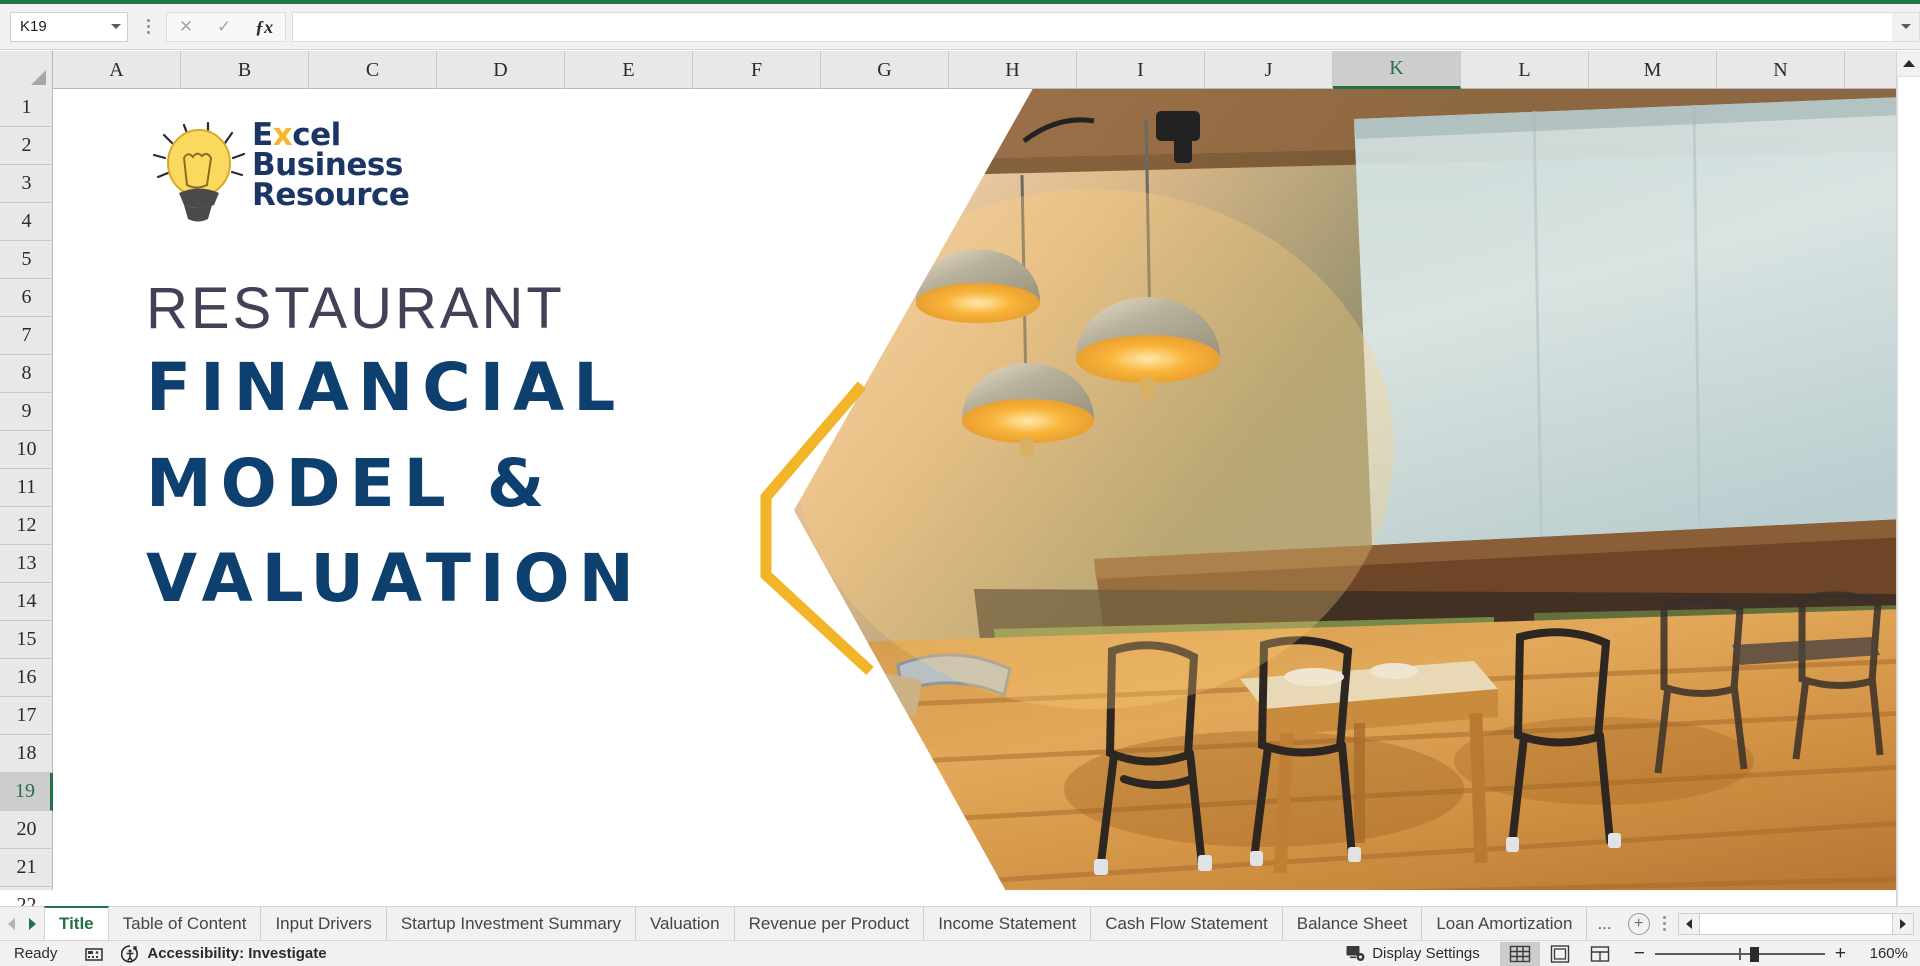  What do you see at coordinates (757, 70) in the screenshot?
I see `column-header-f: F` at bounding box center [757, 70].